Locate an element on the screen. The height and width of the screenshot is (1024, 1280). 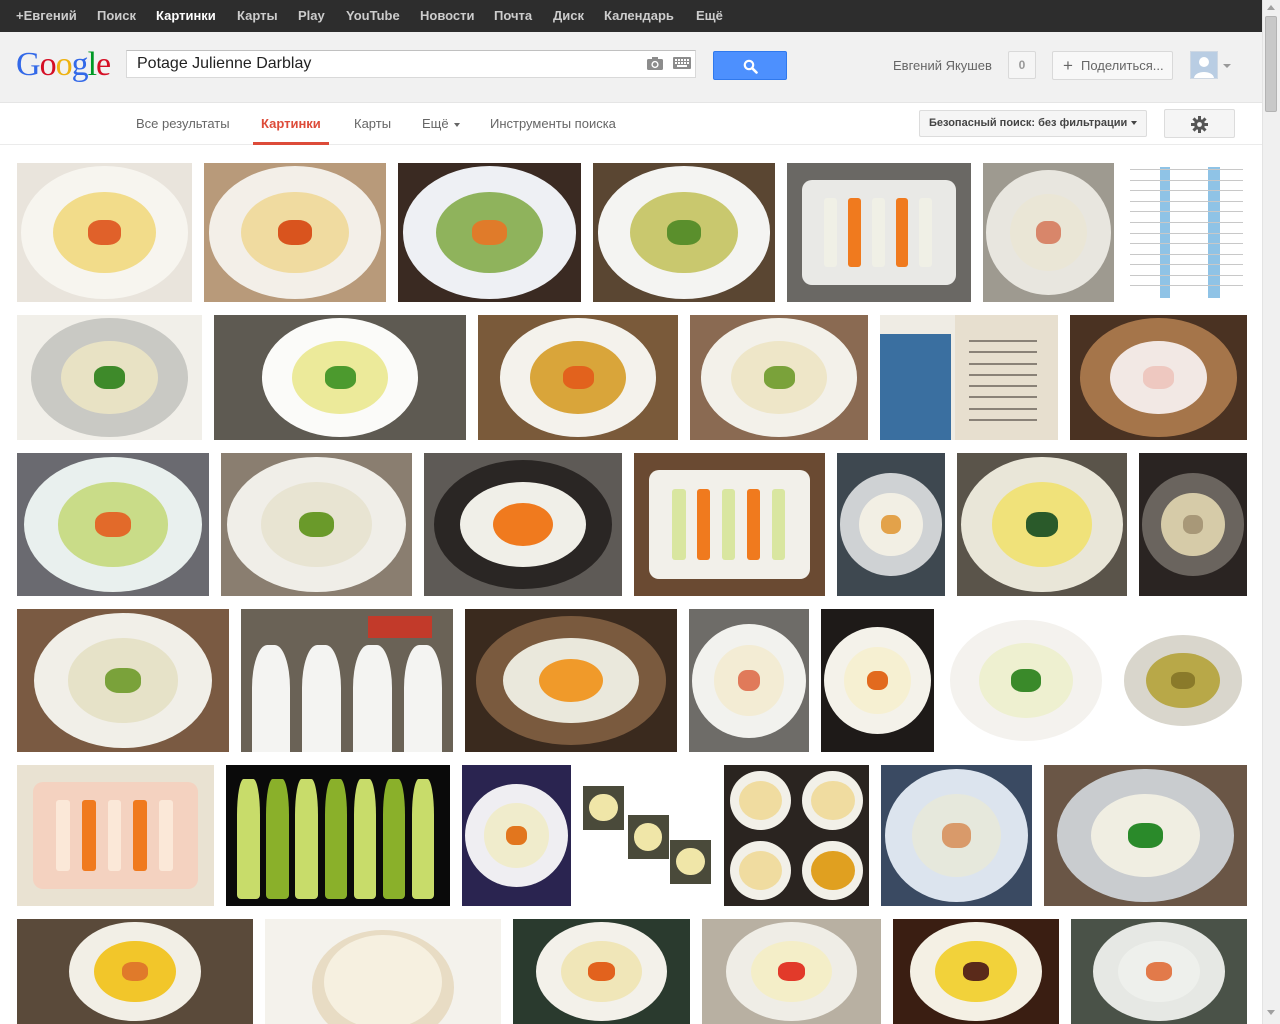
keyboard-icon is located at coordinates (682, 63).